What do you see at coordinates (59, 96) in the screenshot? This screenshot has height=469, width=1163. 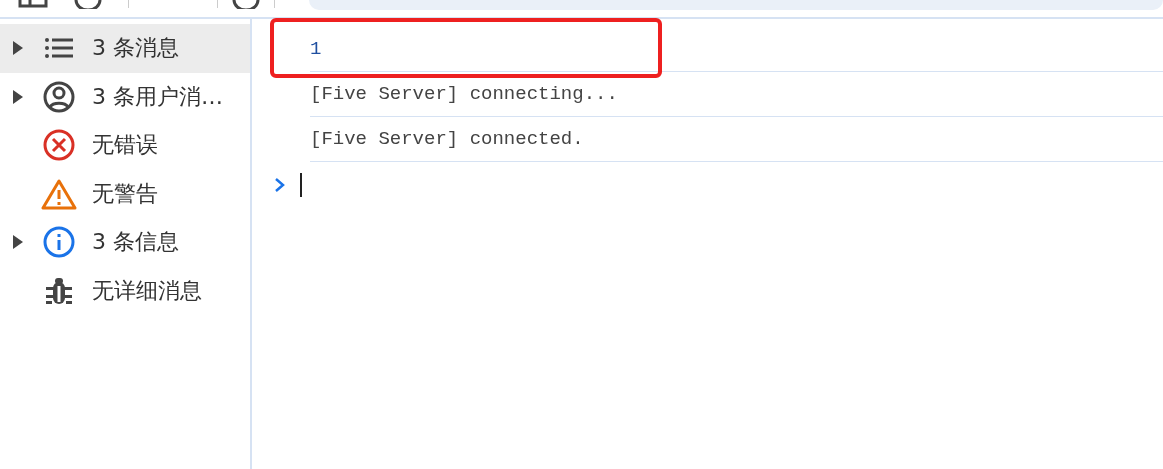 I see `user-icon` at bounding box center [59, 96].